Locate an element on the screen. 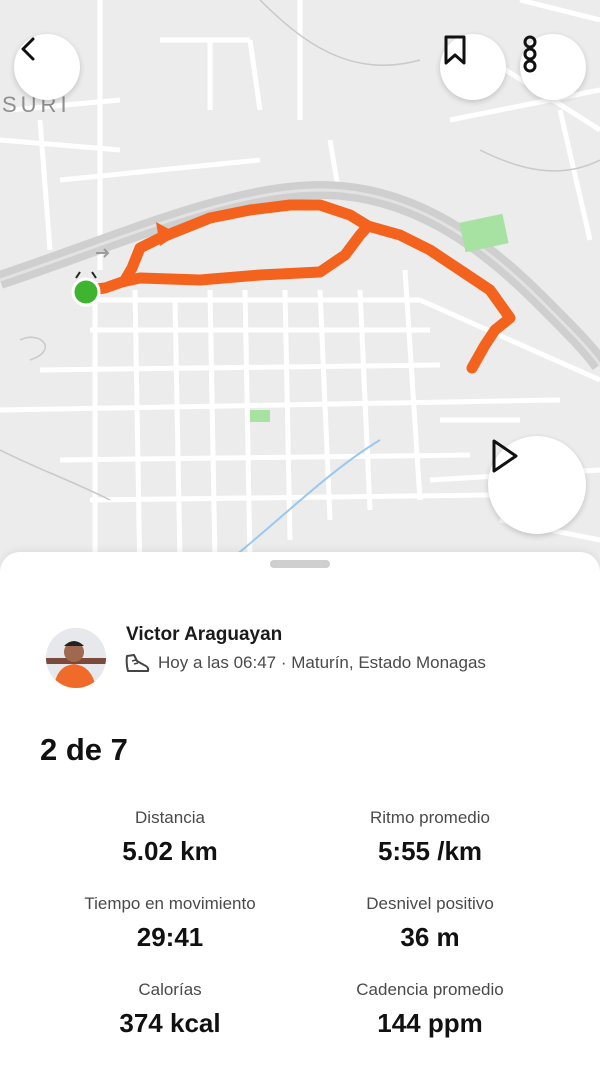 This screenshot has width=600, height=1080. stat-avg-pace: Ritmo promedio 5:55 /km is located at coordinates (430, 837).